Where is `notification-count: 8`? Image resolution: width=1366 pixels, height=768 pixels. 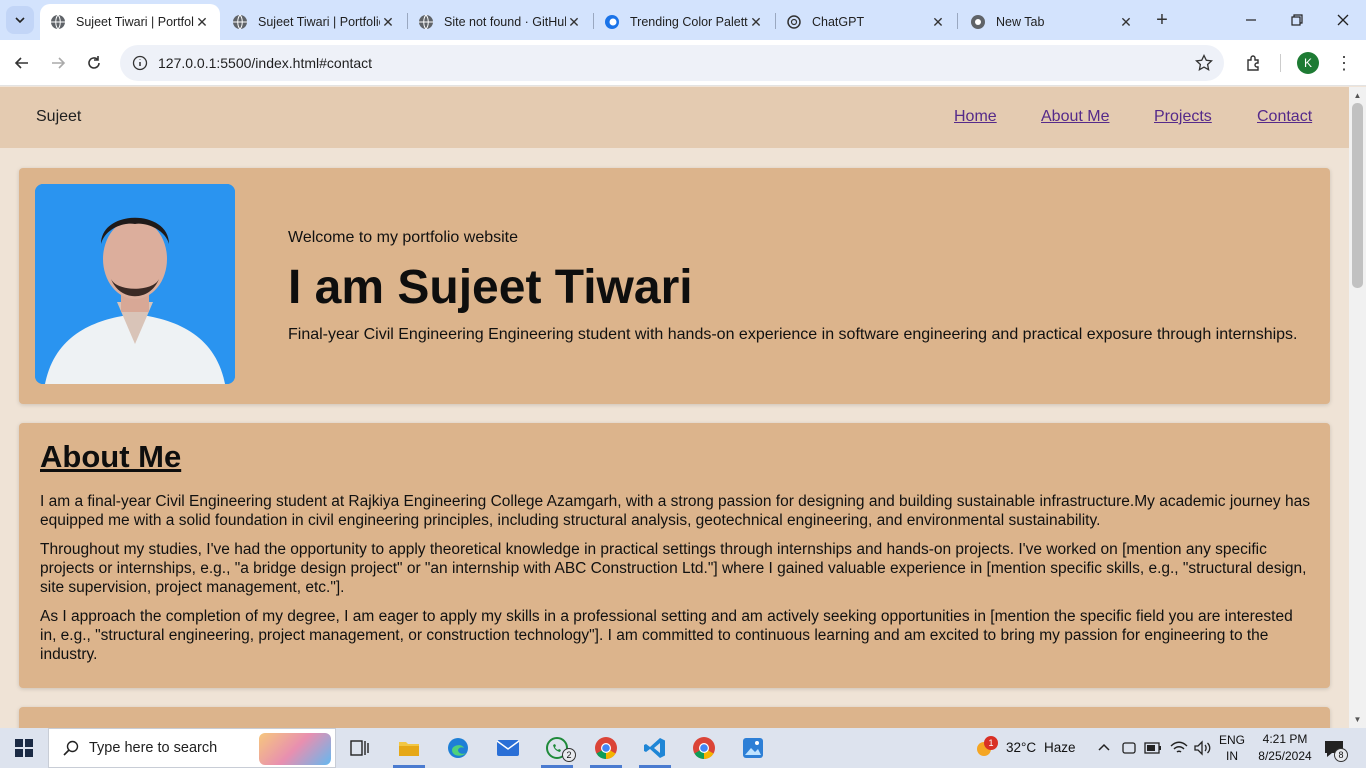 notification-count: 8 is located at coordinates (1341, 755).